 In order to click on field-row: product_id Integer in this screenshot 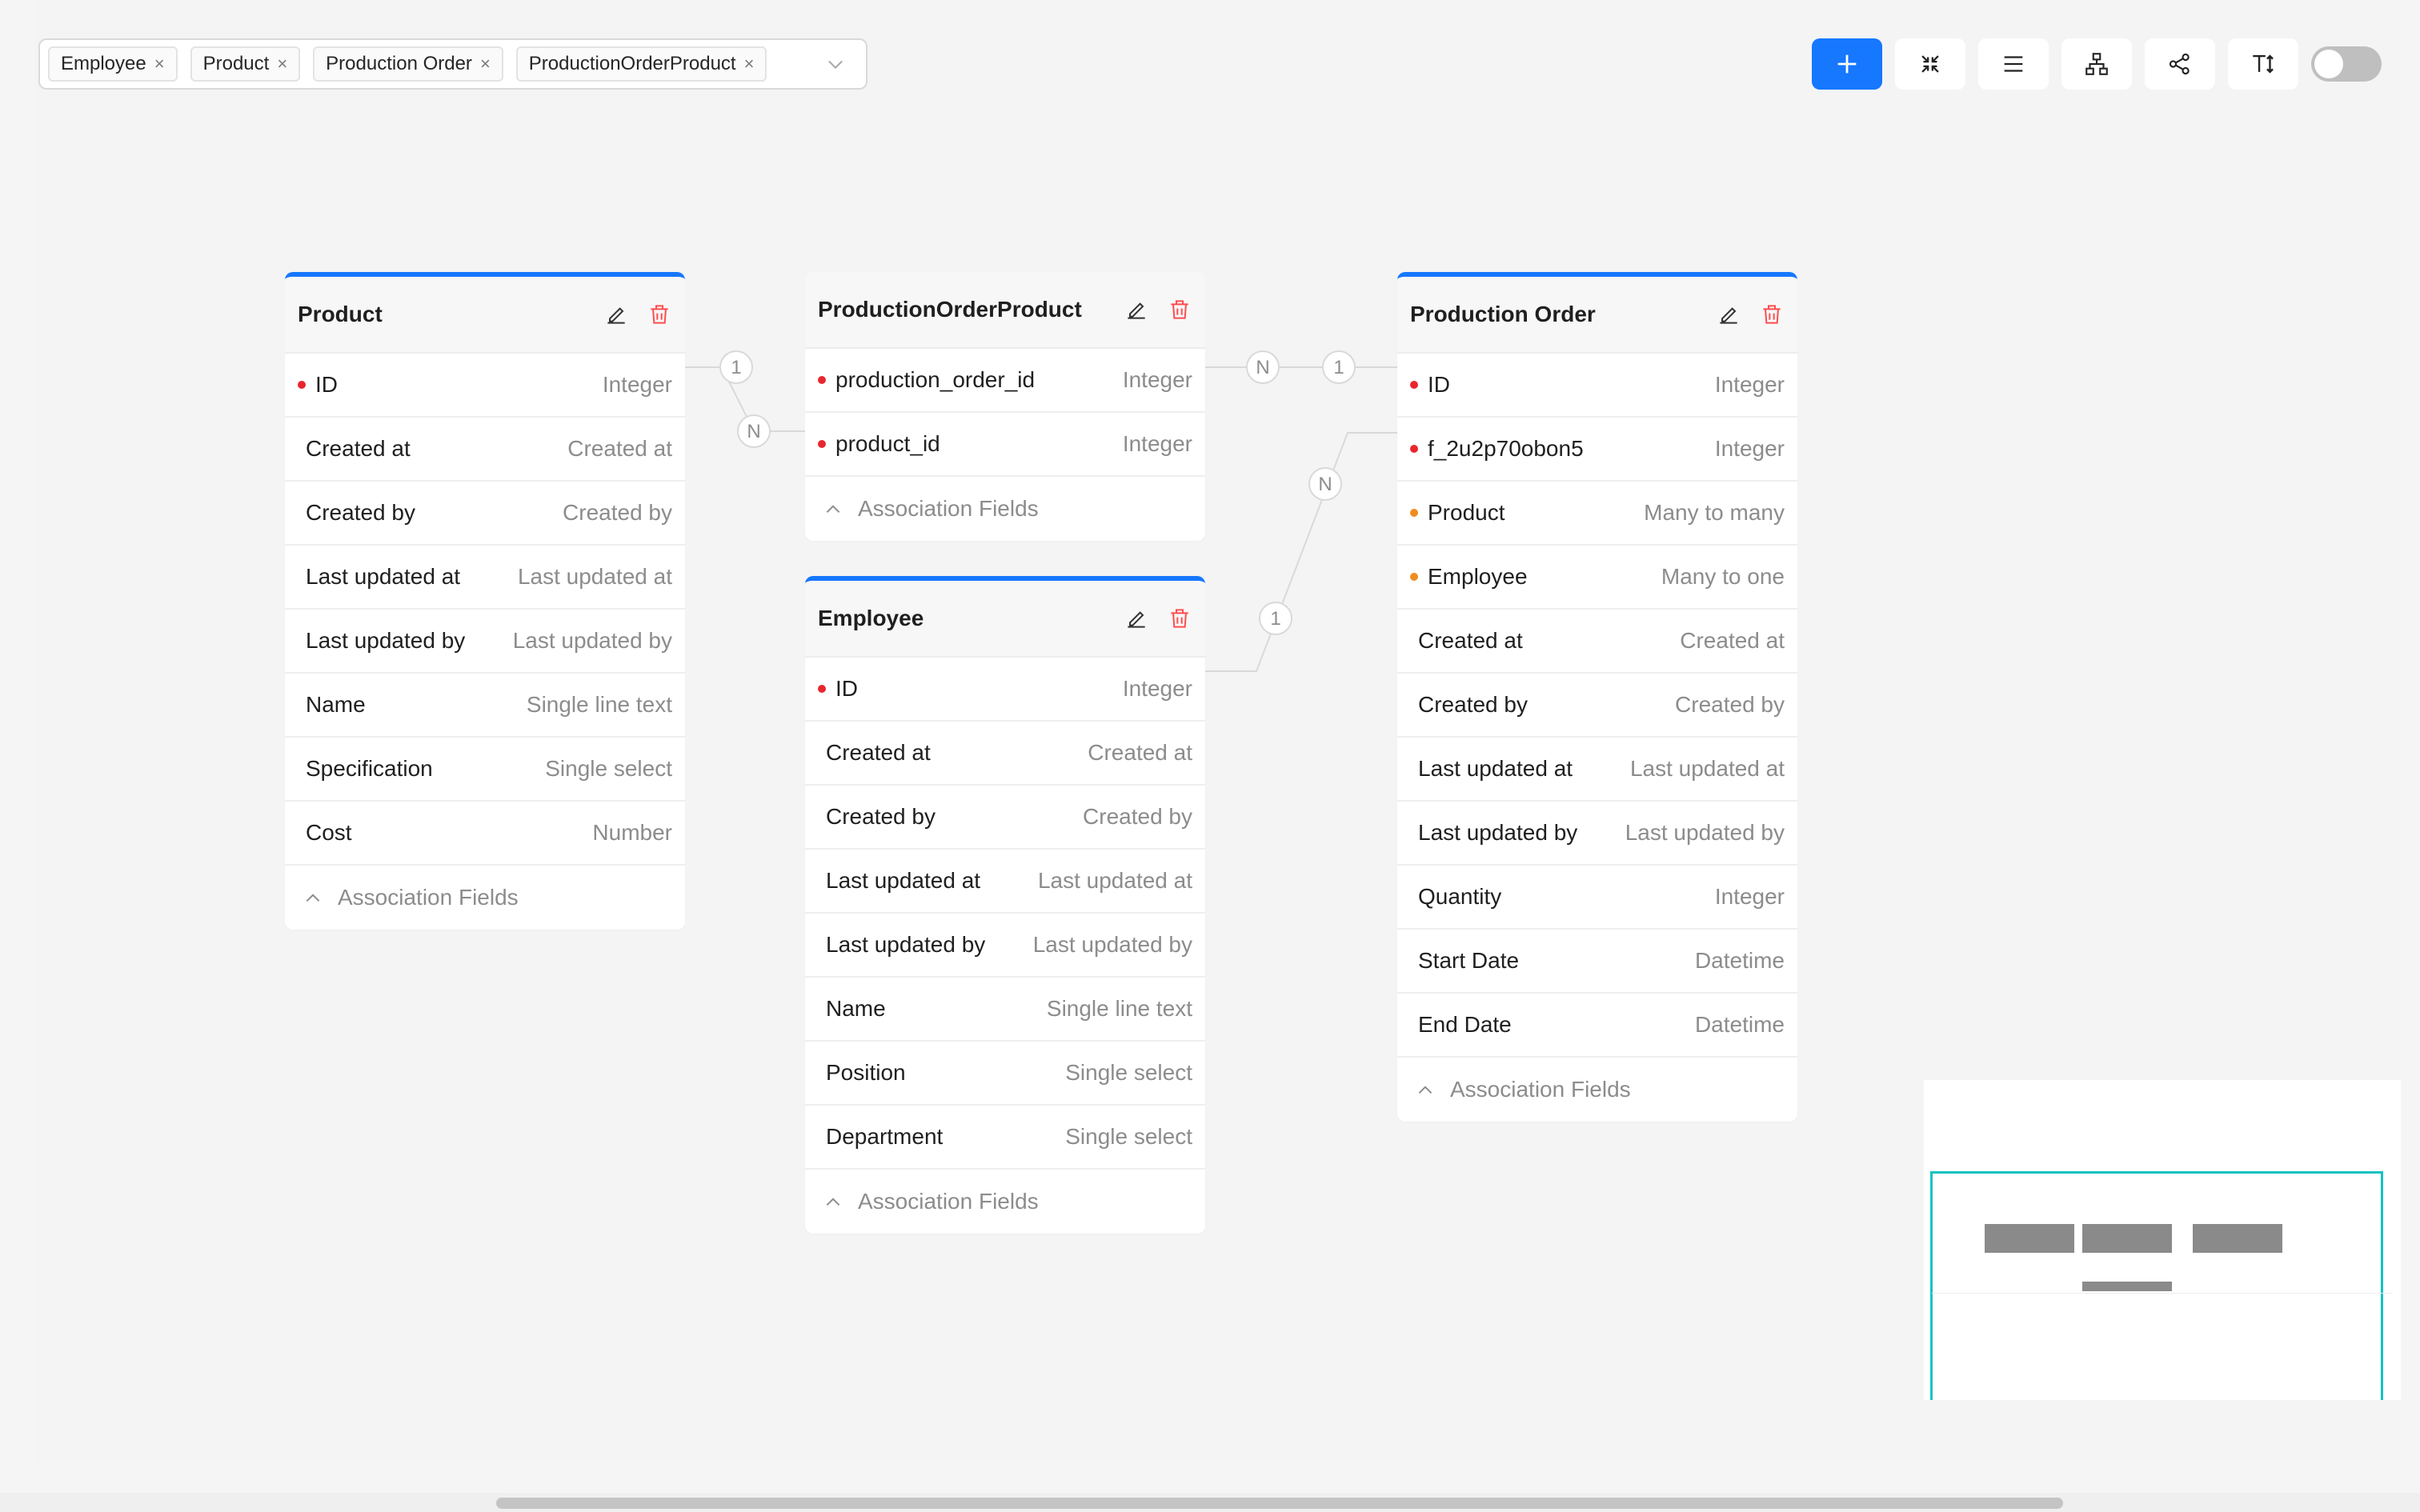, I will do `click(1005, 445)`.